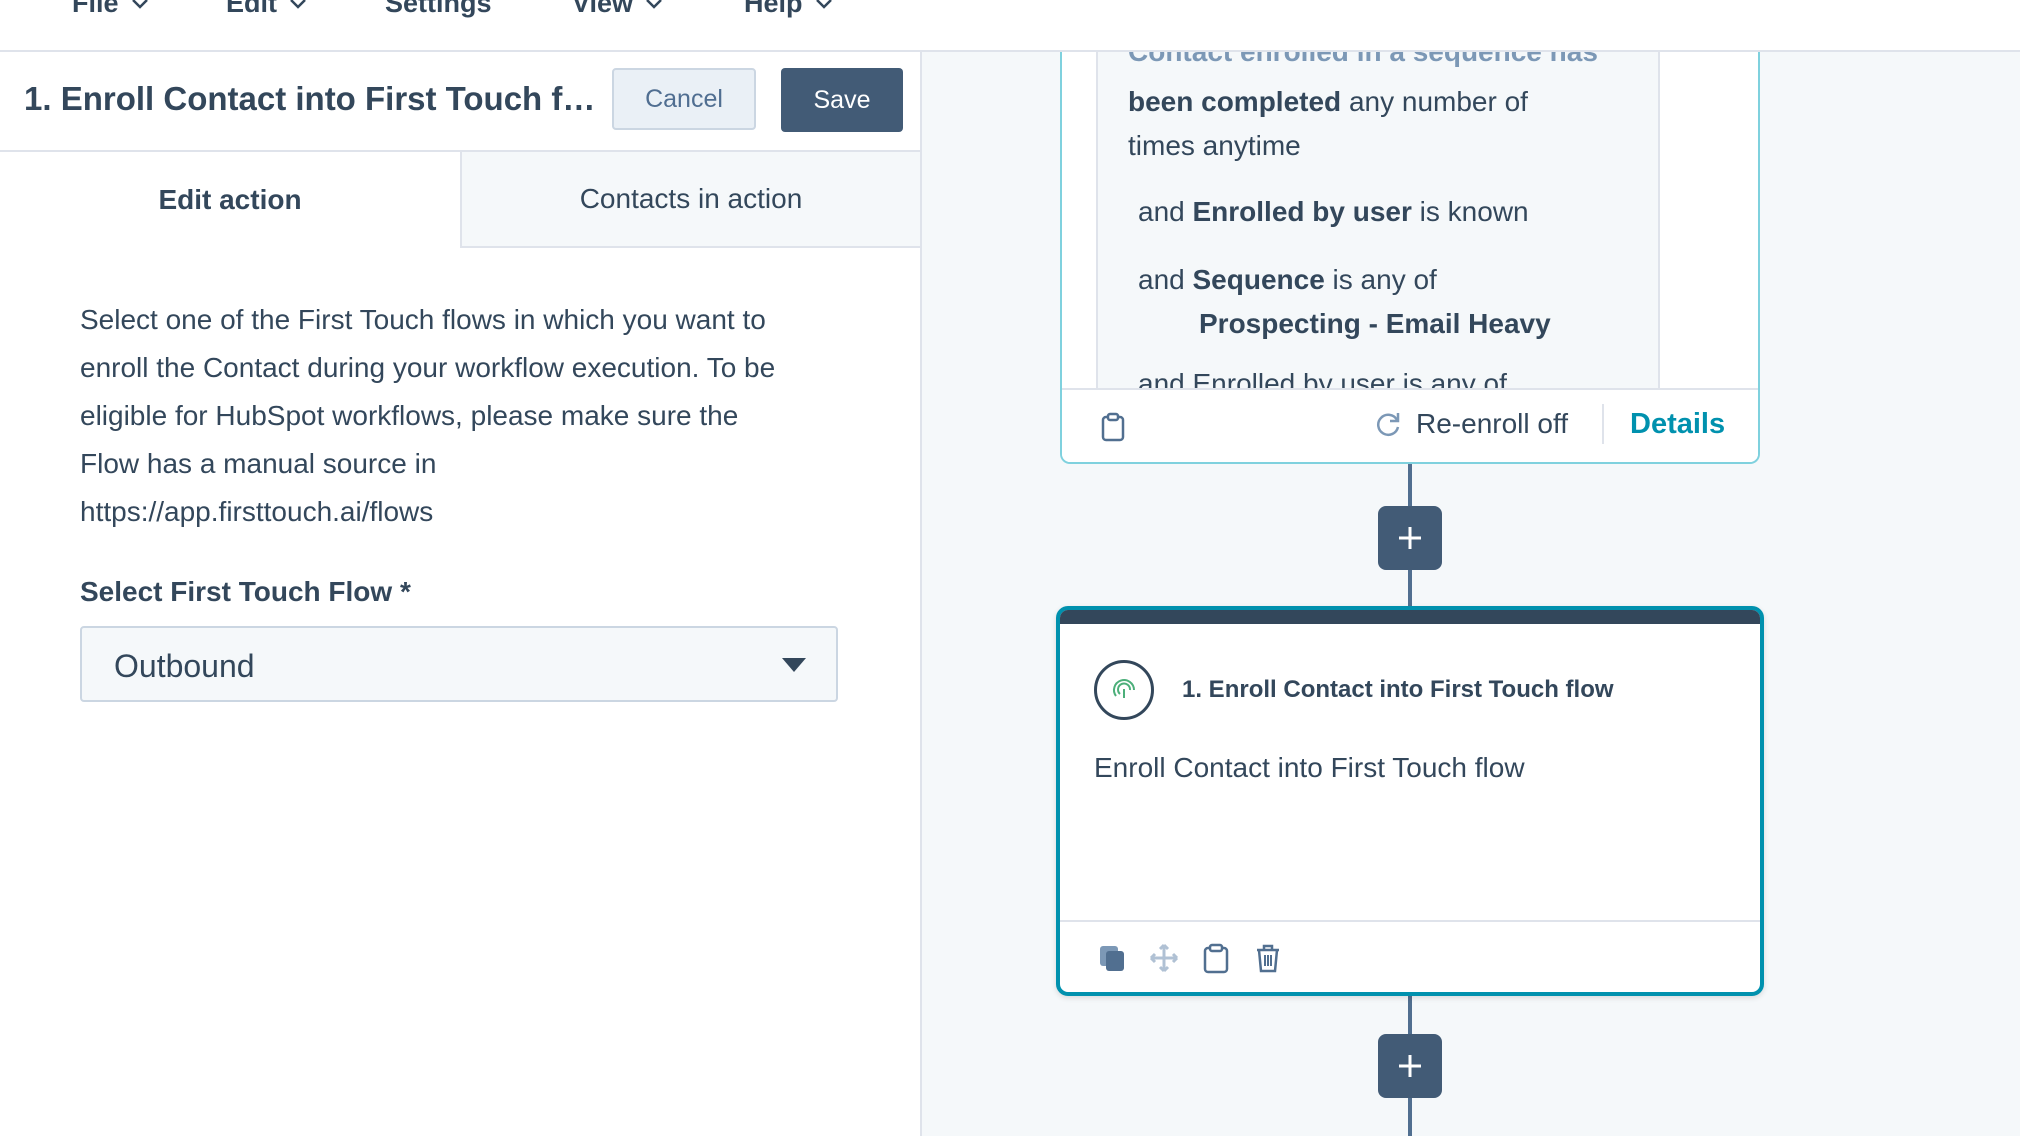 The width and height of the screenshot is (2020, 1136). Describe the element at coordinates (603, 9) in the screenshot. I see `menu-view-label: View` at that location.